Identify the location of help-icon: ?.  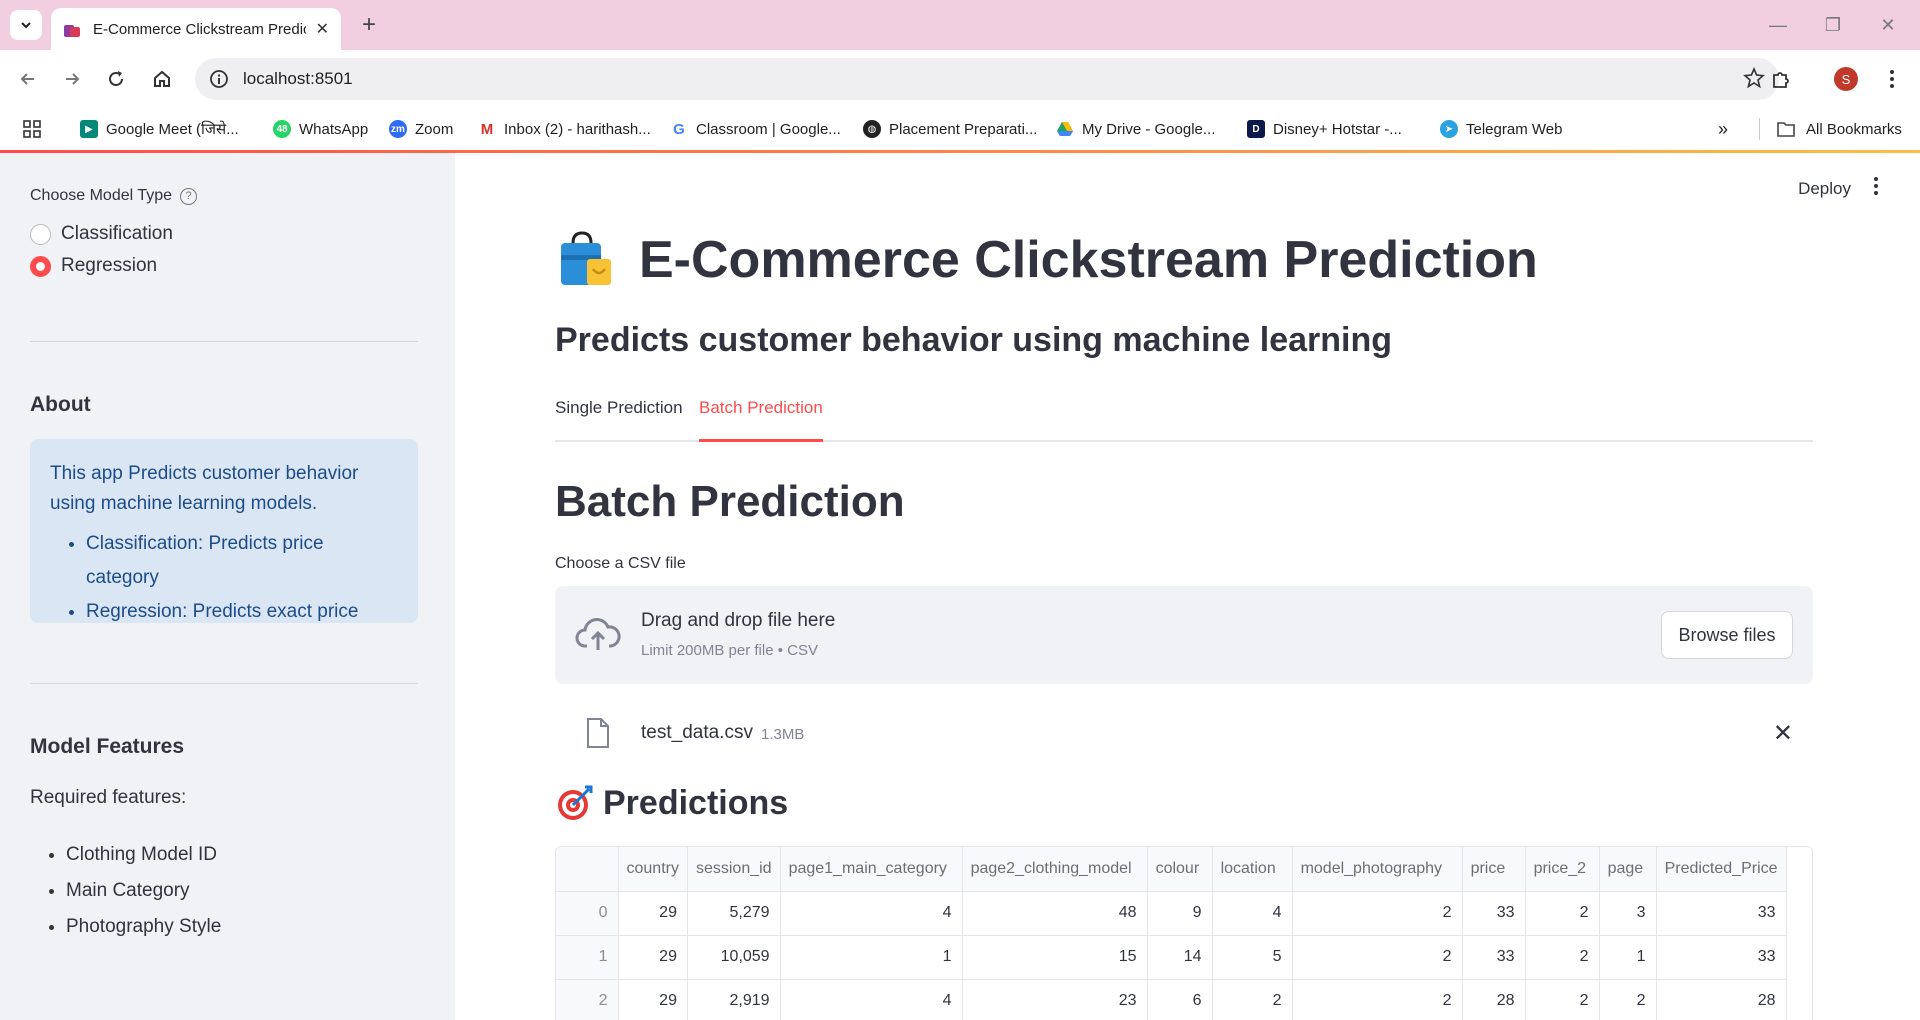
(189, 196).